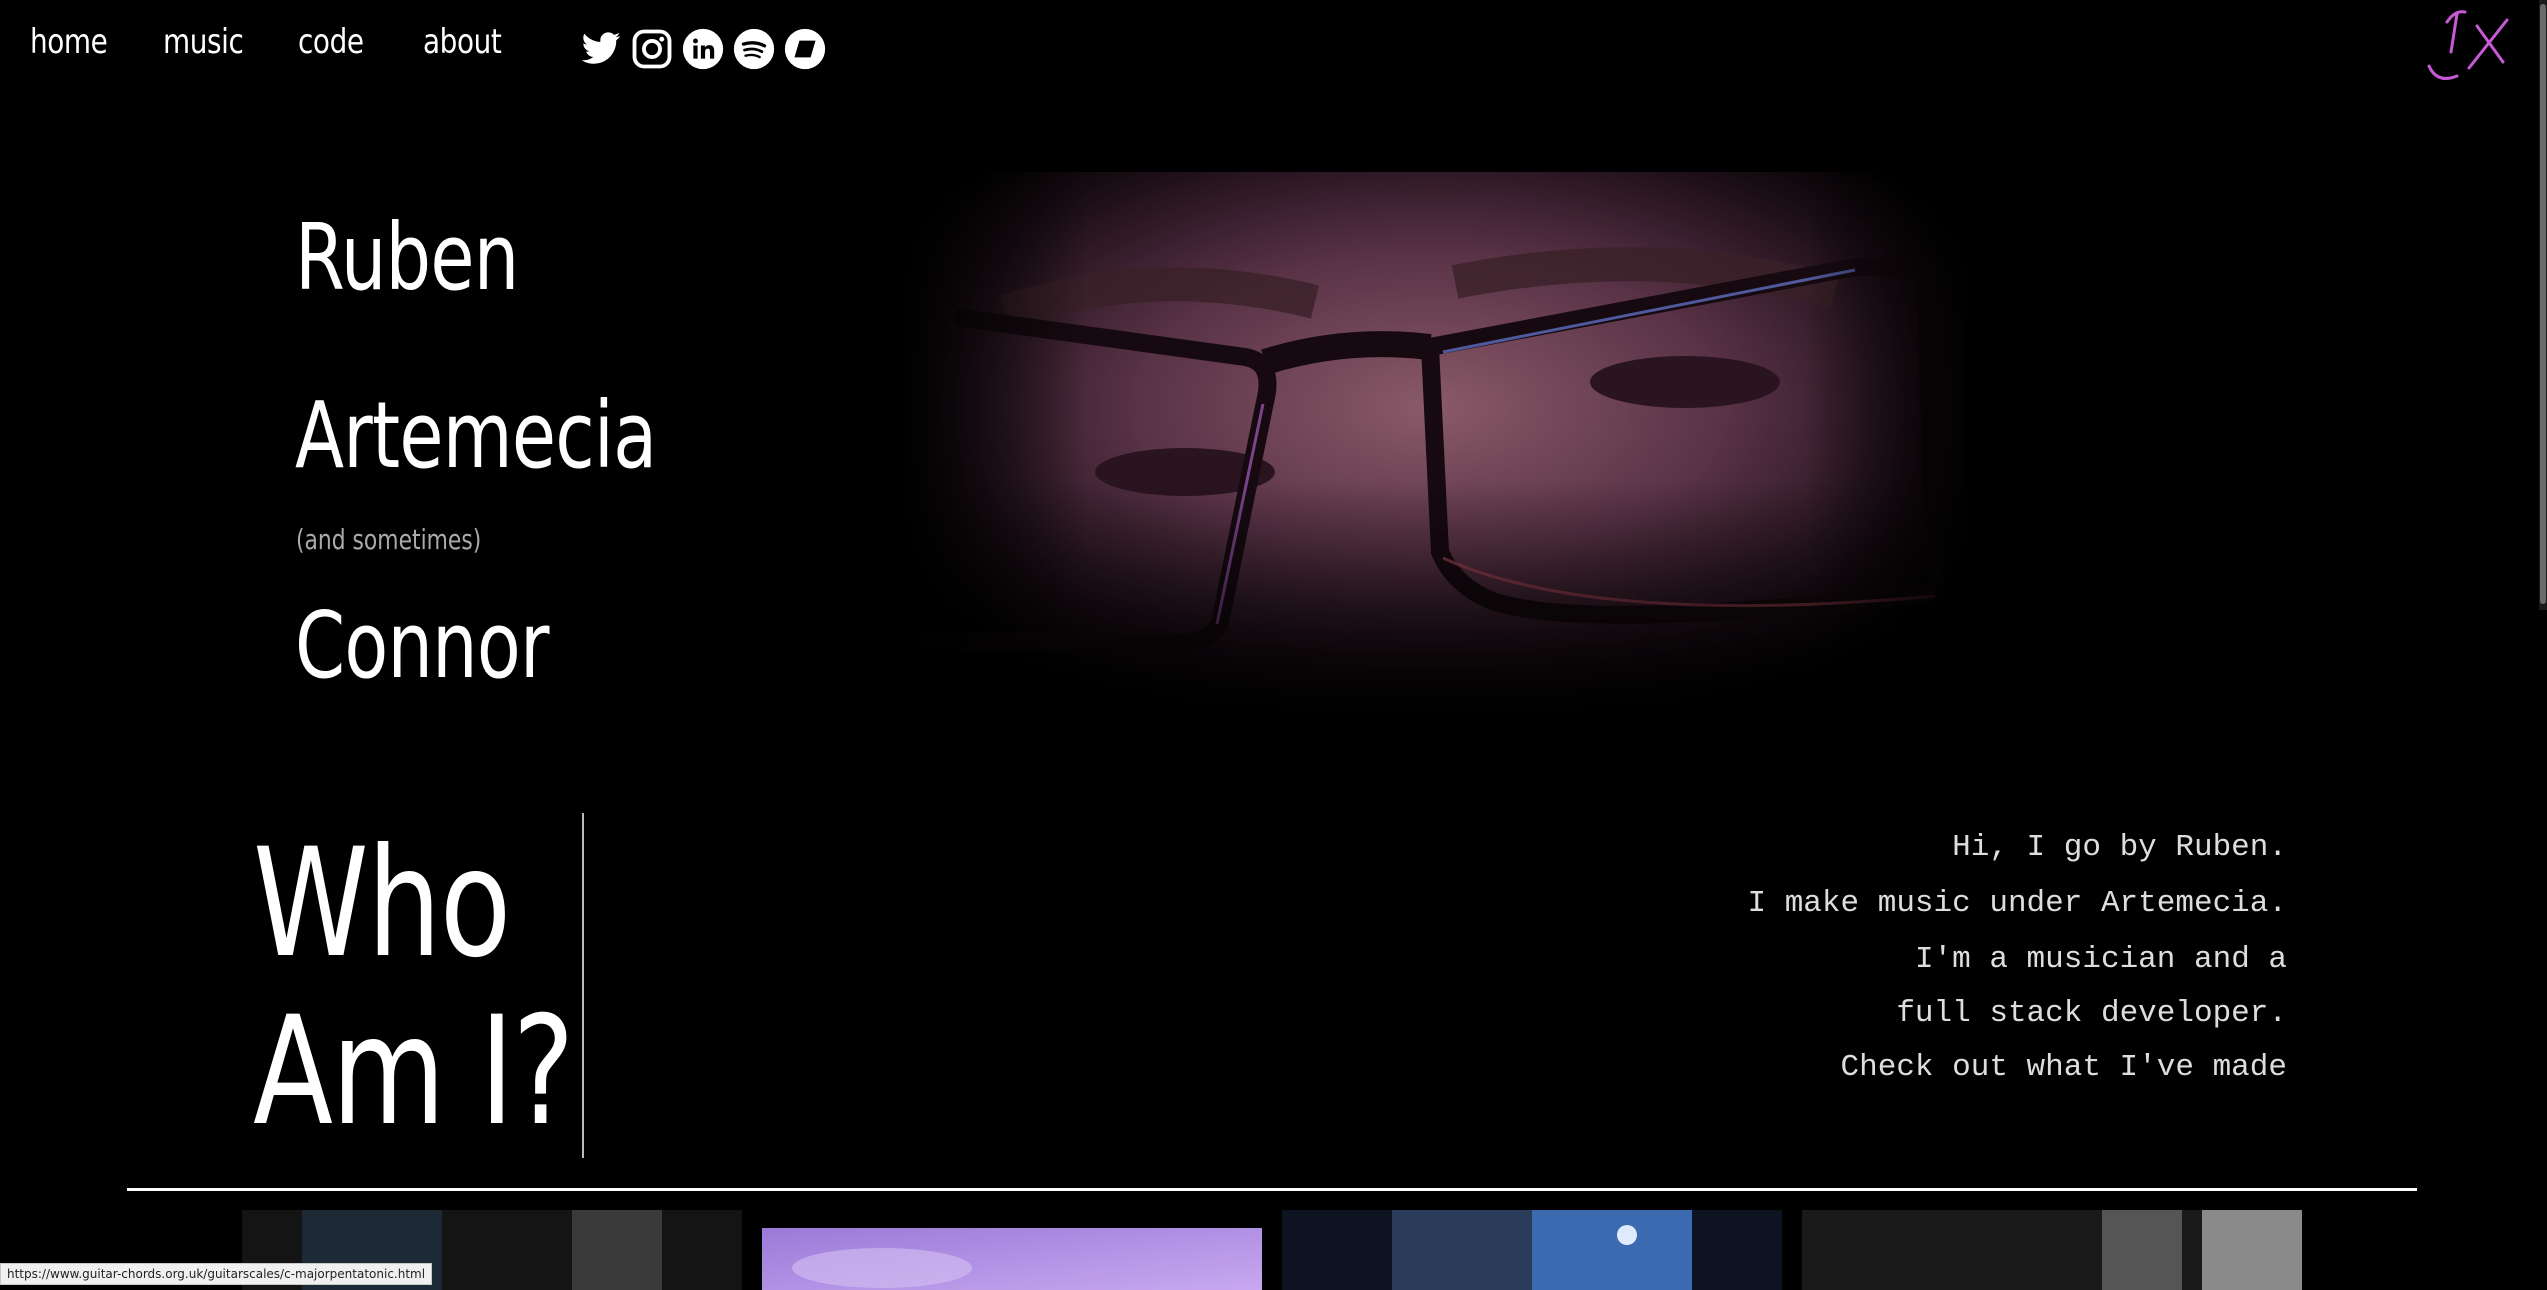 The height and width of the screenshot is (1290, 2547). Describe the element at coordinates (1273, 48) in the screenshot. I see `top-nav: home music code about` at that location.